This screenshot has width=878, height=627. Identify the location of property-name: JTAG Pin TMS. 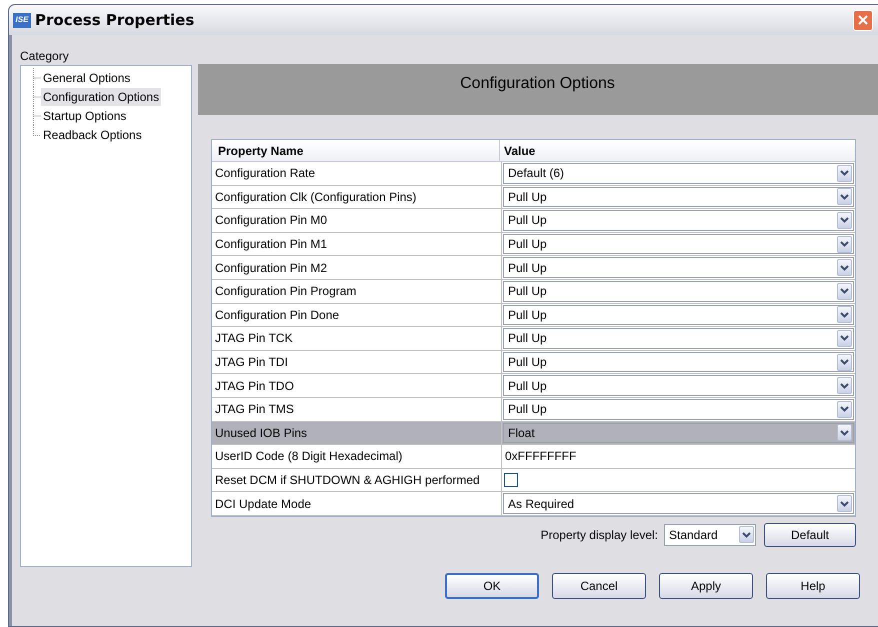
(357, 409).